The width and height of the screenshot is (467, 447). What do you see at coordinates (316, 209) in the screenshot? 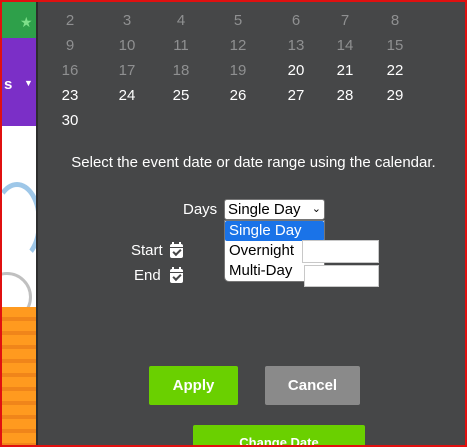
I see `chevron-down-icon: ⌄` at bounding box center [316, 209].